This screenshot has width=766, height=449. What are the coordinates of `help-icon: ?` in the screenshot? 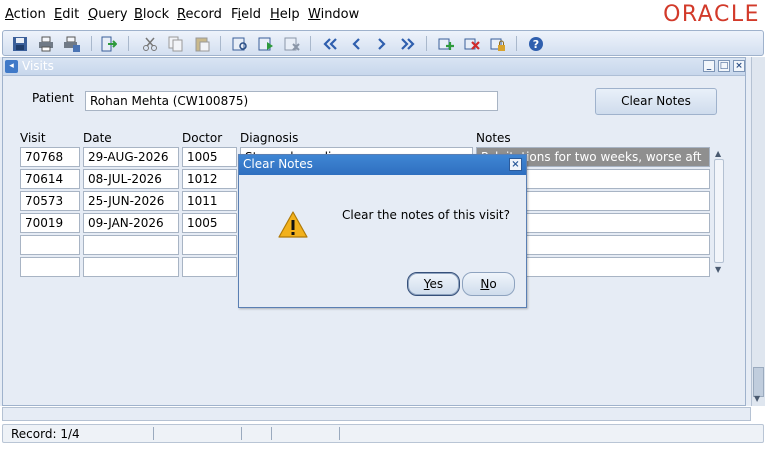 It's located at (536, 44).